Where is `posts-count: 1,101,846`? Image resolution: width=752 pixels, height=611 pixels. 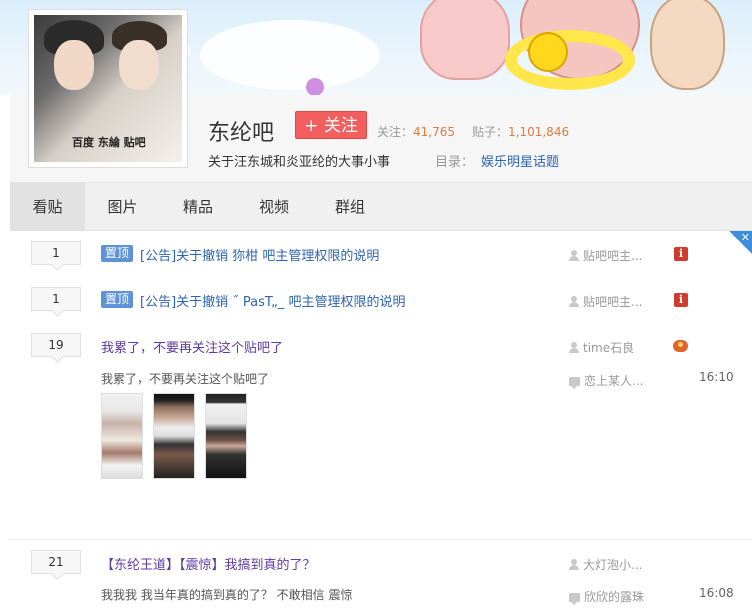
posts-count: 1,101,846 is located at coordinates (539, 132).